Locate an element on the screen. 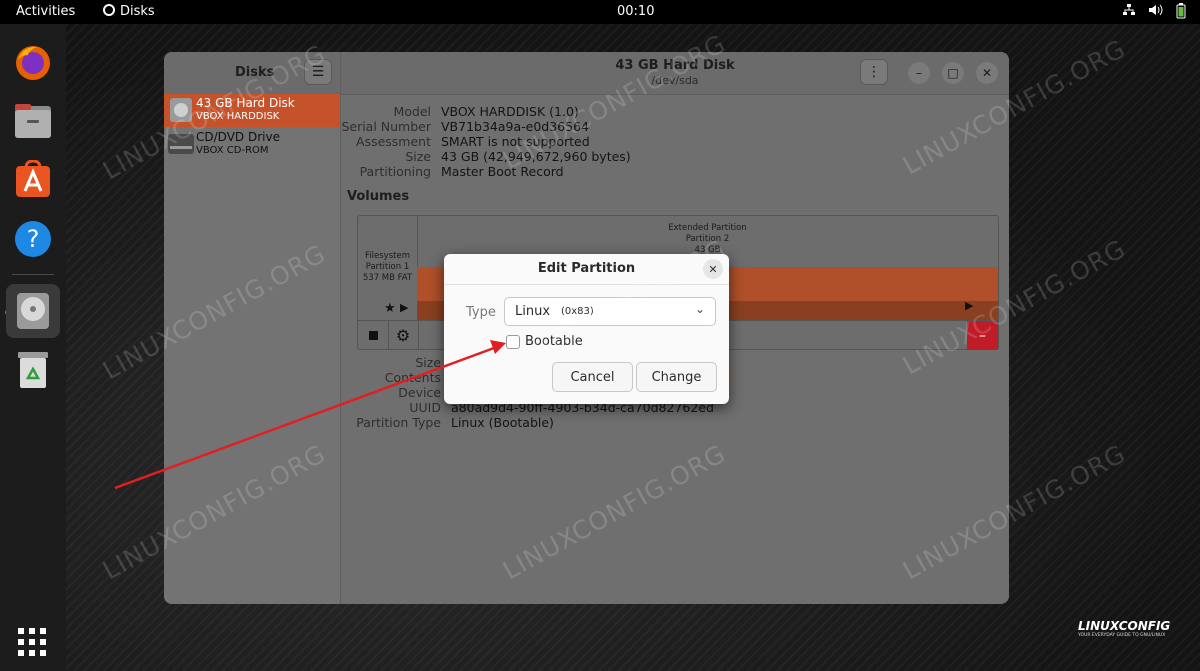 The image size is (1200, 671). annotation-arrow is located at coordinates (310, 415).